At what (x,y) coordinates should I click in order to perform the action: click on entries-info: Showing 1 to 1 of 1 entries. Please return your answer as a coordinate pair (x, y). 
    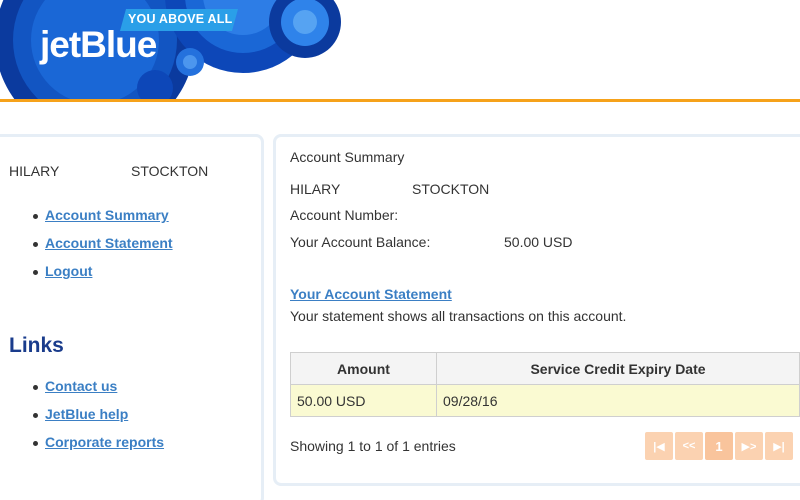
    Looking at the image, I should click on (373, 446).